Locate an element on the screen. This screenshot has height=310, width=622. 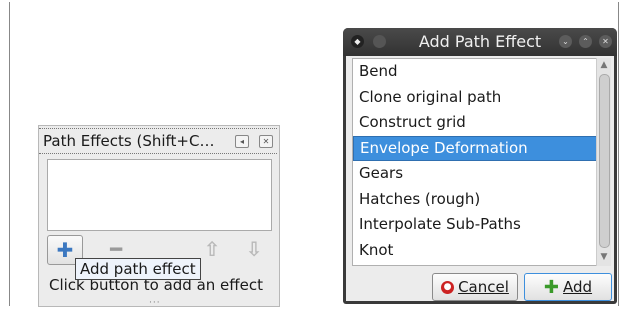
dialog-titlebar: ◆ Add Path Effect ⌄ ⌃ ✕ is located at coordinates (480, 42).